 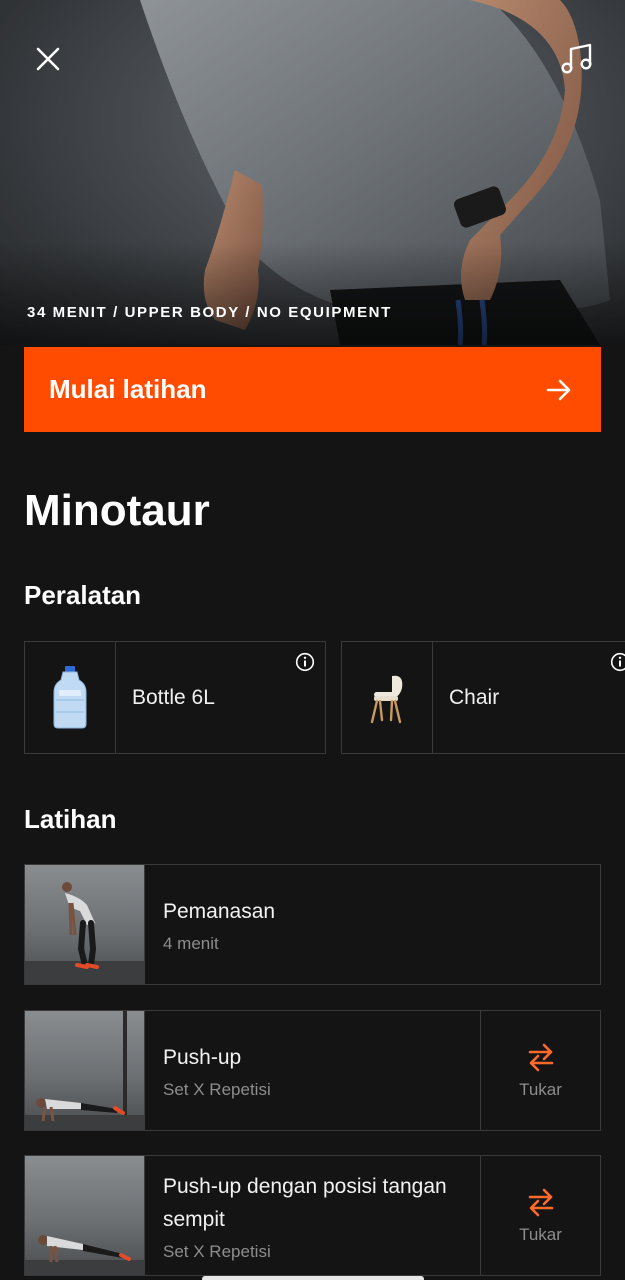 I want to click on workout-meta: 34 MENIT / UPPER BODY / NO EQUIPMENT, so click(x=209, y=312).